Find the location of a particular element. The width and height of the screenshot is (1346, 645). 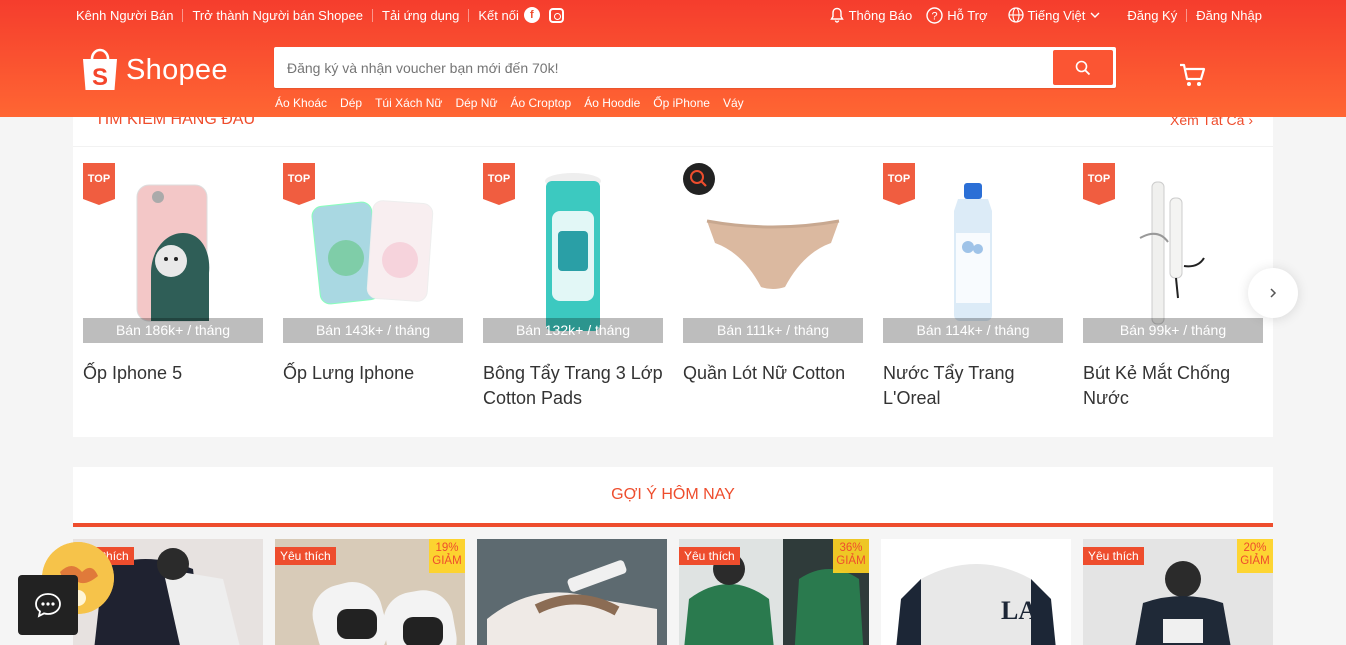

notifications-link: Thông Báo is located at coordinates (871, 15).